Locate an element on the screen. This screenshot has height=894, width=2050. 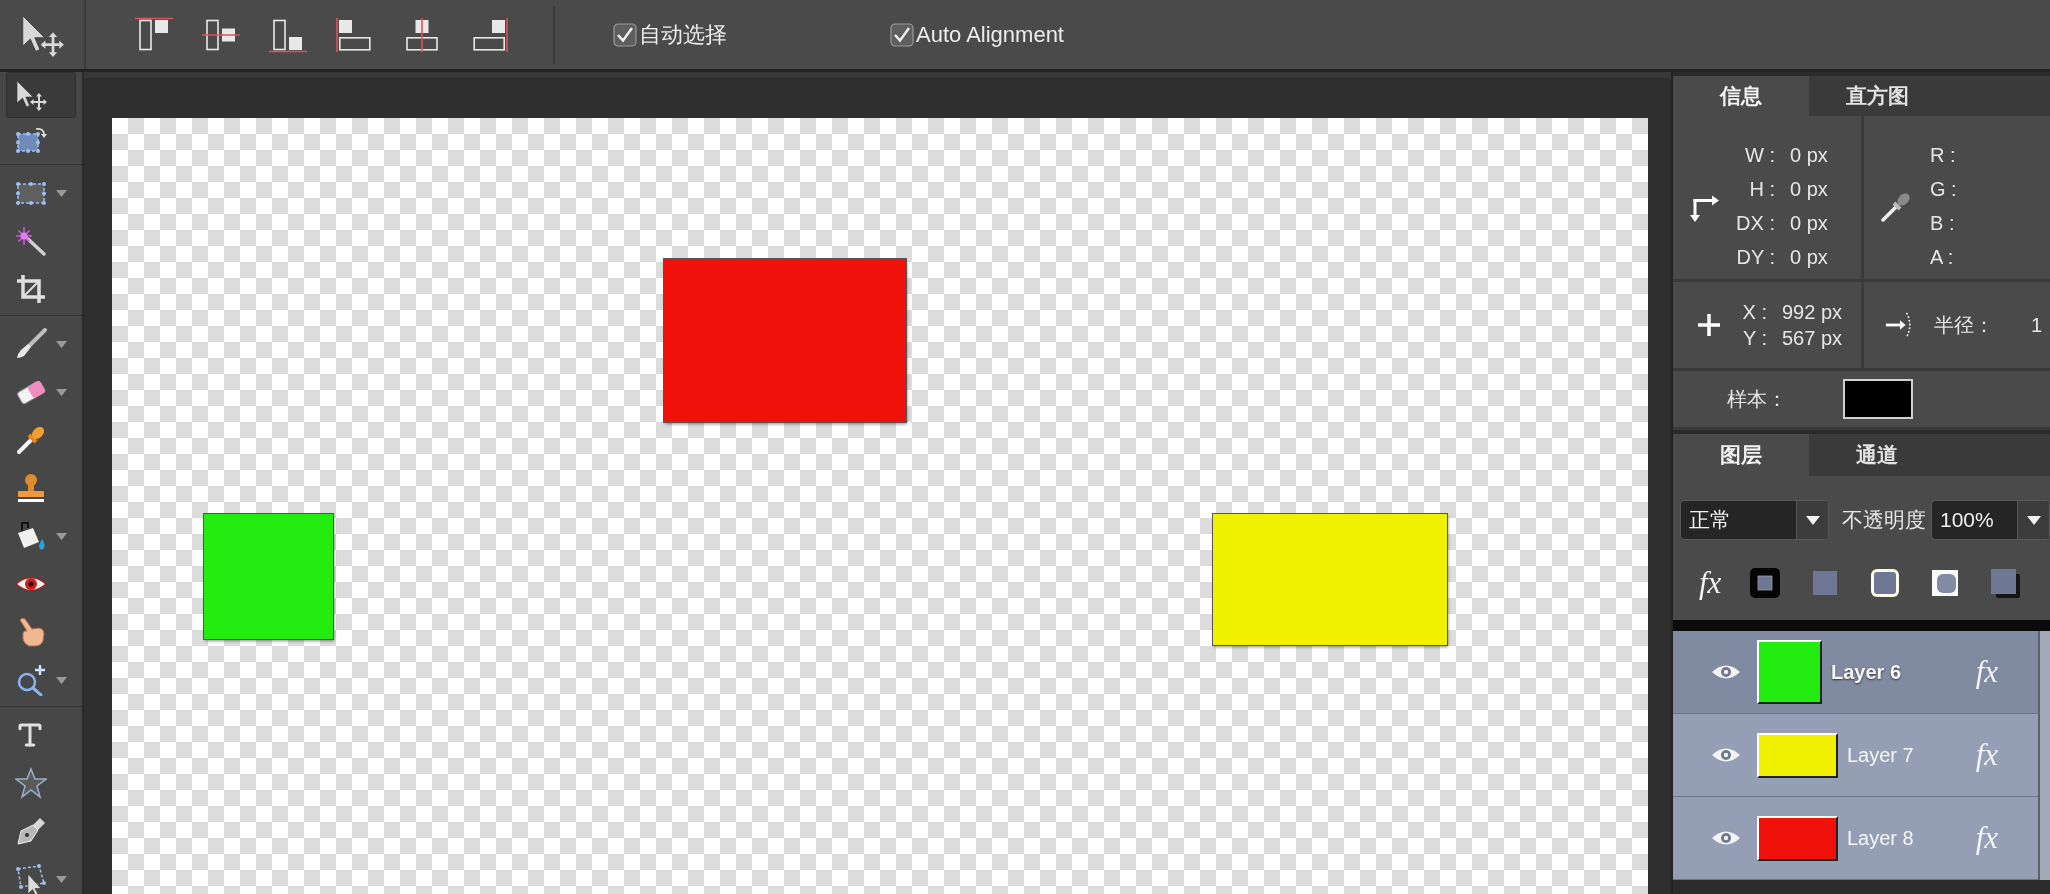
checkbox-label: 自动选择 is located at coordinates (683, 34).